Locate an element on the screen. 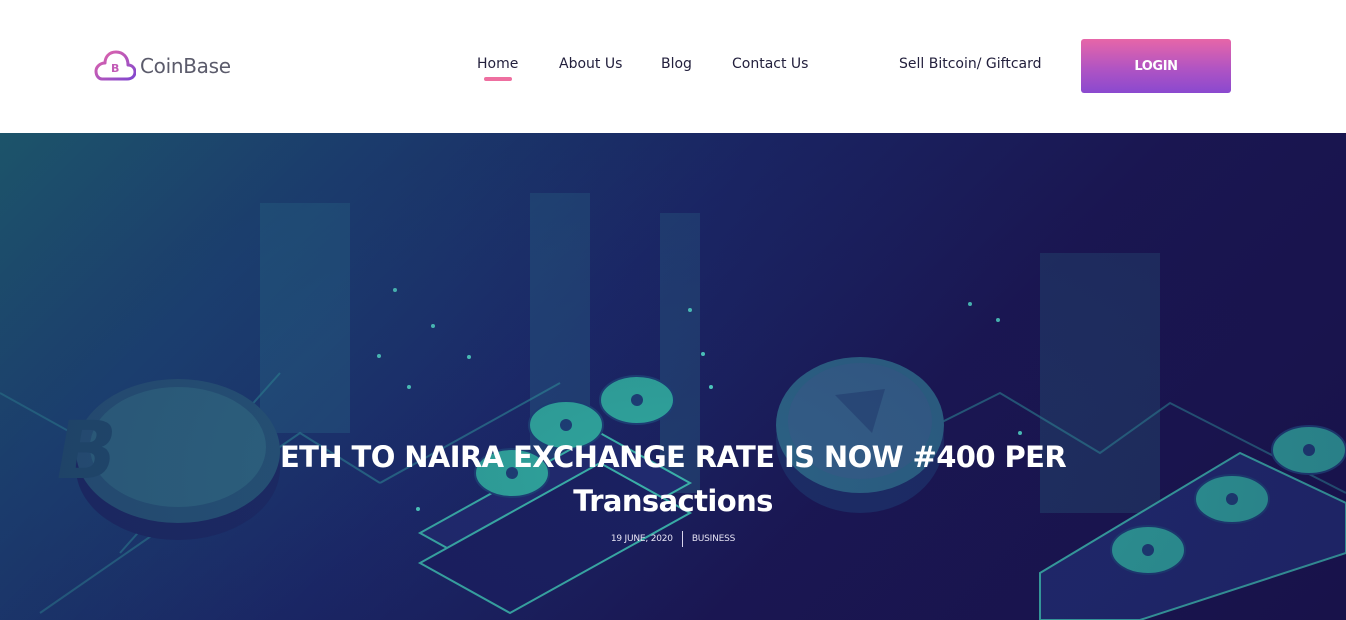 This screenshot has width=1346, height=620. brand-name: CoinBase is located at coordinates (185, 66).